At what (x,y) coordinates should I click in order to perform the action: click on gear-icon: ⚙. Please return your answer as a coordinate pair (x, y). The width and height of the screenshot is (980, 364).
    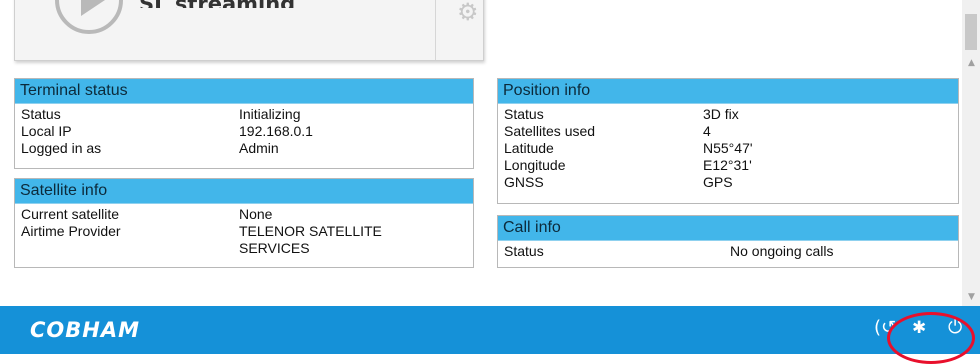
    Looking at the image, I should click on (468, 12).